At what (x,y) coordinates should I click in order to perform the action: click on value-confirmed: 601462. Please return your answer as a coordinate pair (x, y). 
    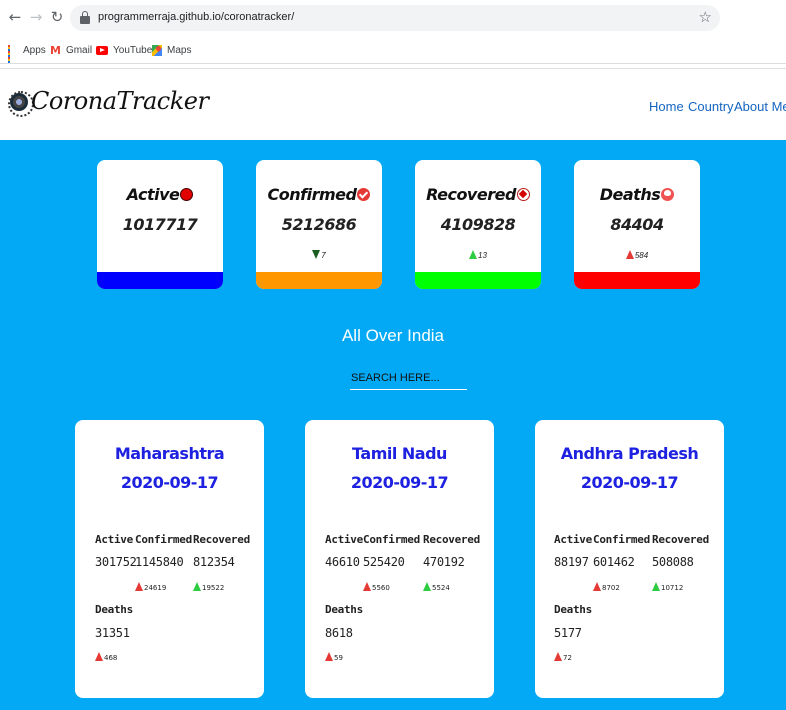
    Looking at the image, I should click on (614, 562).